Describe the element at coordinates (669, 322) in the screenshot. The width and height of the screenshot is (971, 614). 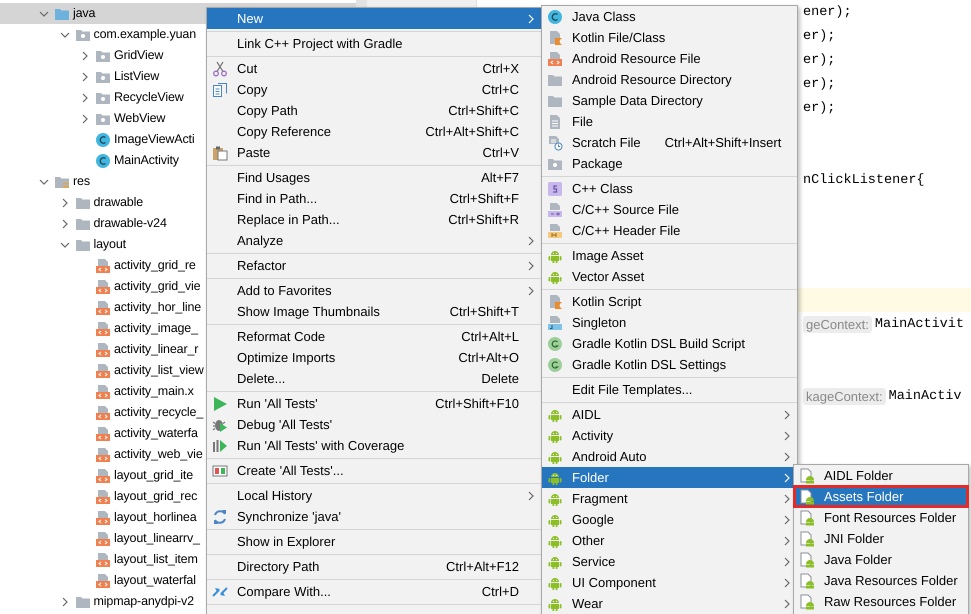
I see `menu-item: Singleton` at that location.